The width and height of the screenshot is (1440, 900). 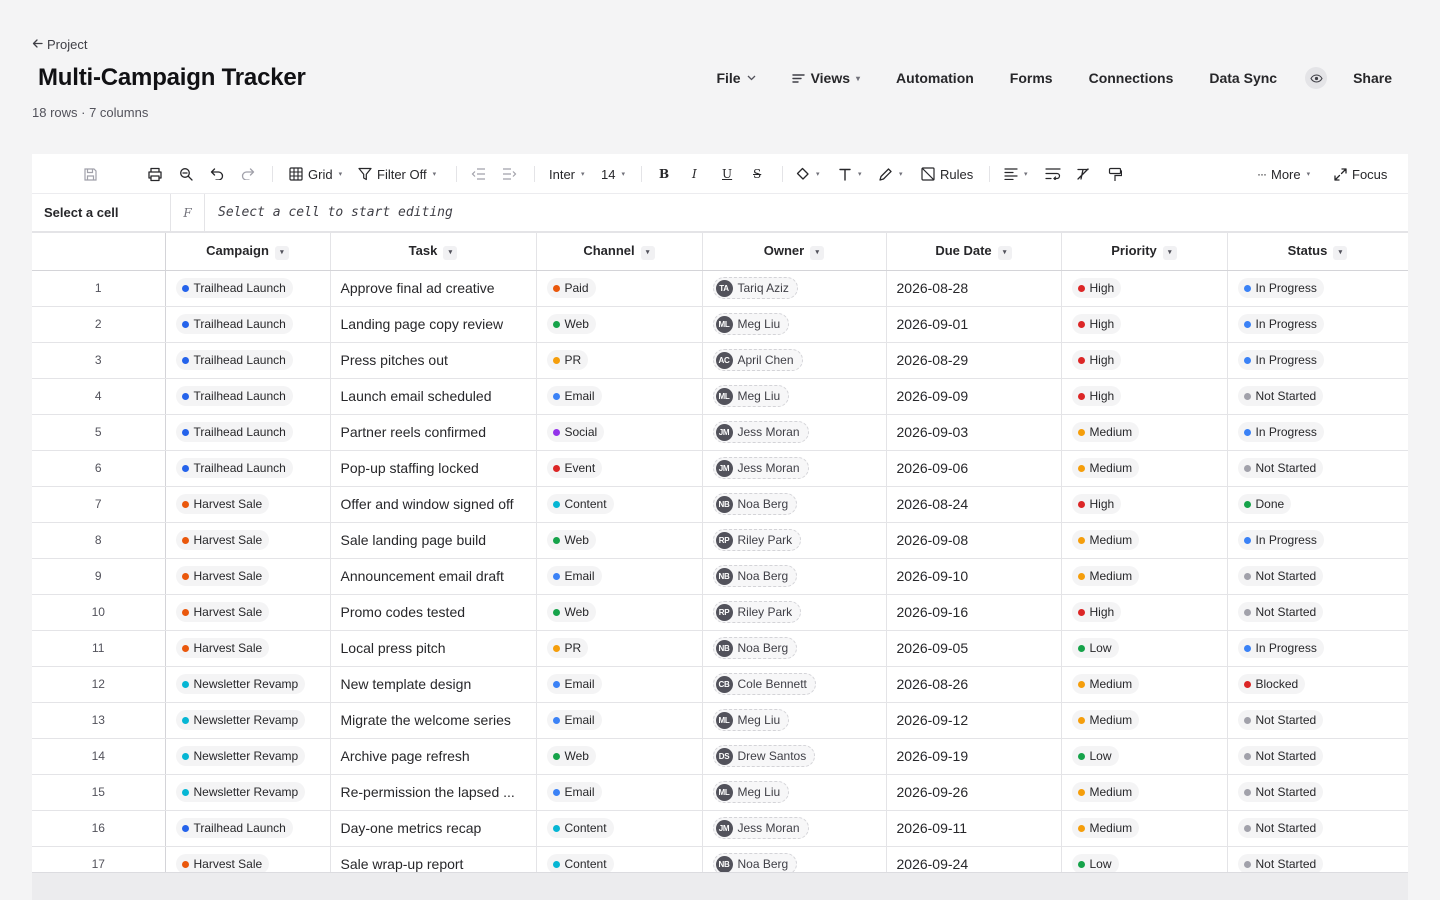 What do you see at coordinates (808, 174) in the screenshot?
I see `fill-color-button: ▾` at bounding box center [808, 174].